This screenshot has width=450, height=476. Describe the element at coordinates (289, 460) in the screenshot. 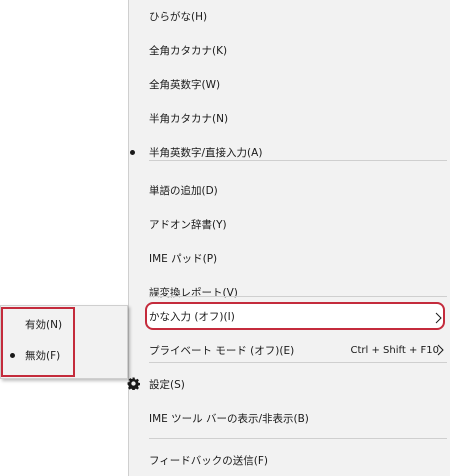

I see `menu-item-send-feedback: フィードバックの送信(F)` at that location.